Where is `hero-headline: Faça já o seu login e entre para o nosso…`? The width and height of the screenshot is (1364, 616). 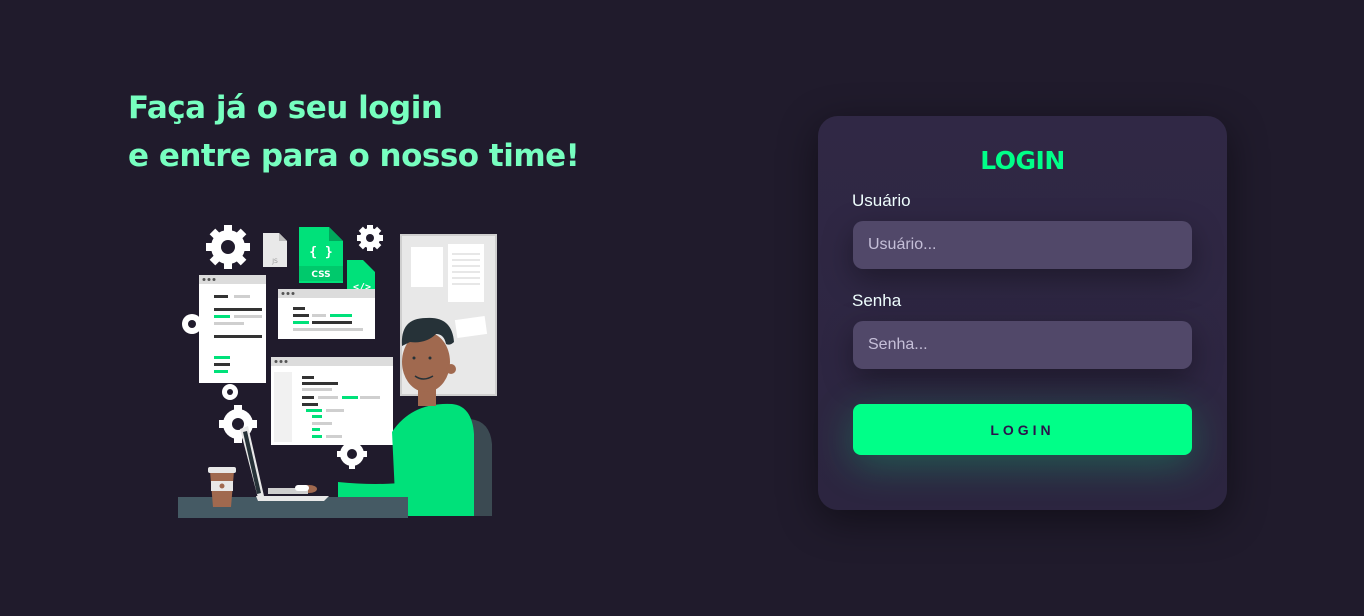 hero-headline: Faça já o seu login e entre para o nosso… is located at coordinates (354, 132).